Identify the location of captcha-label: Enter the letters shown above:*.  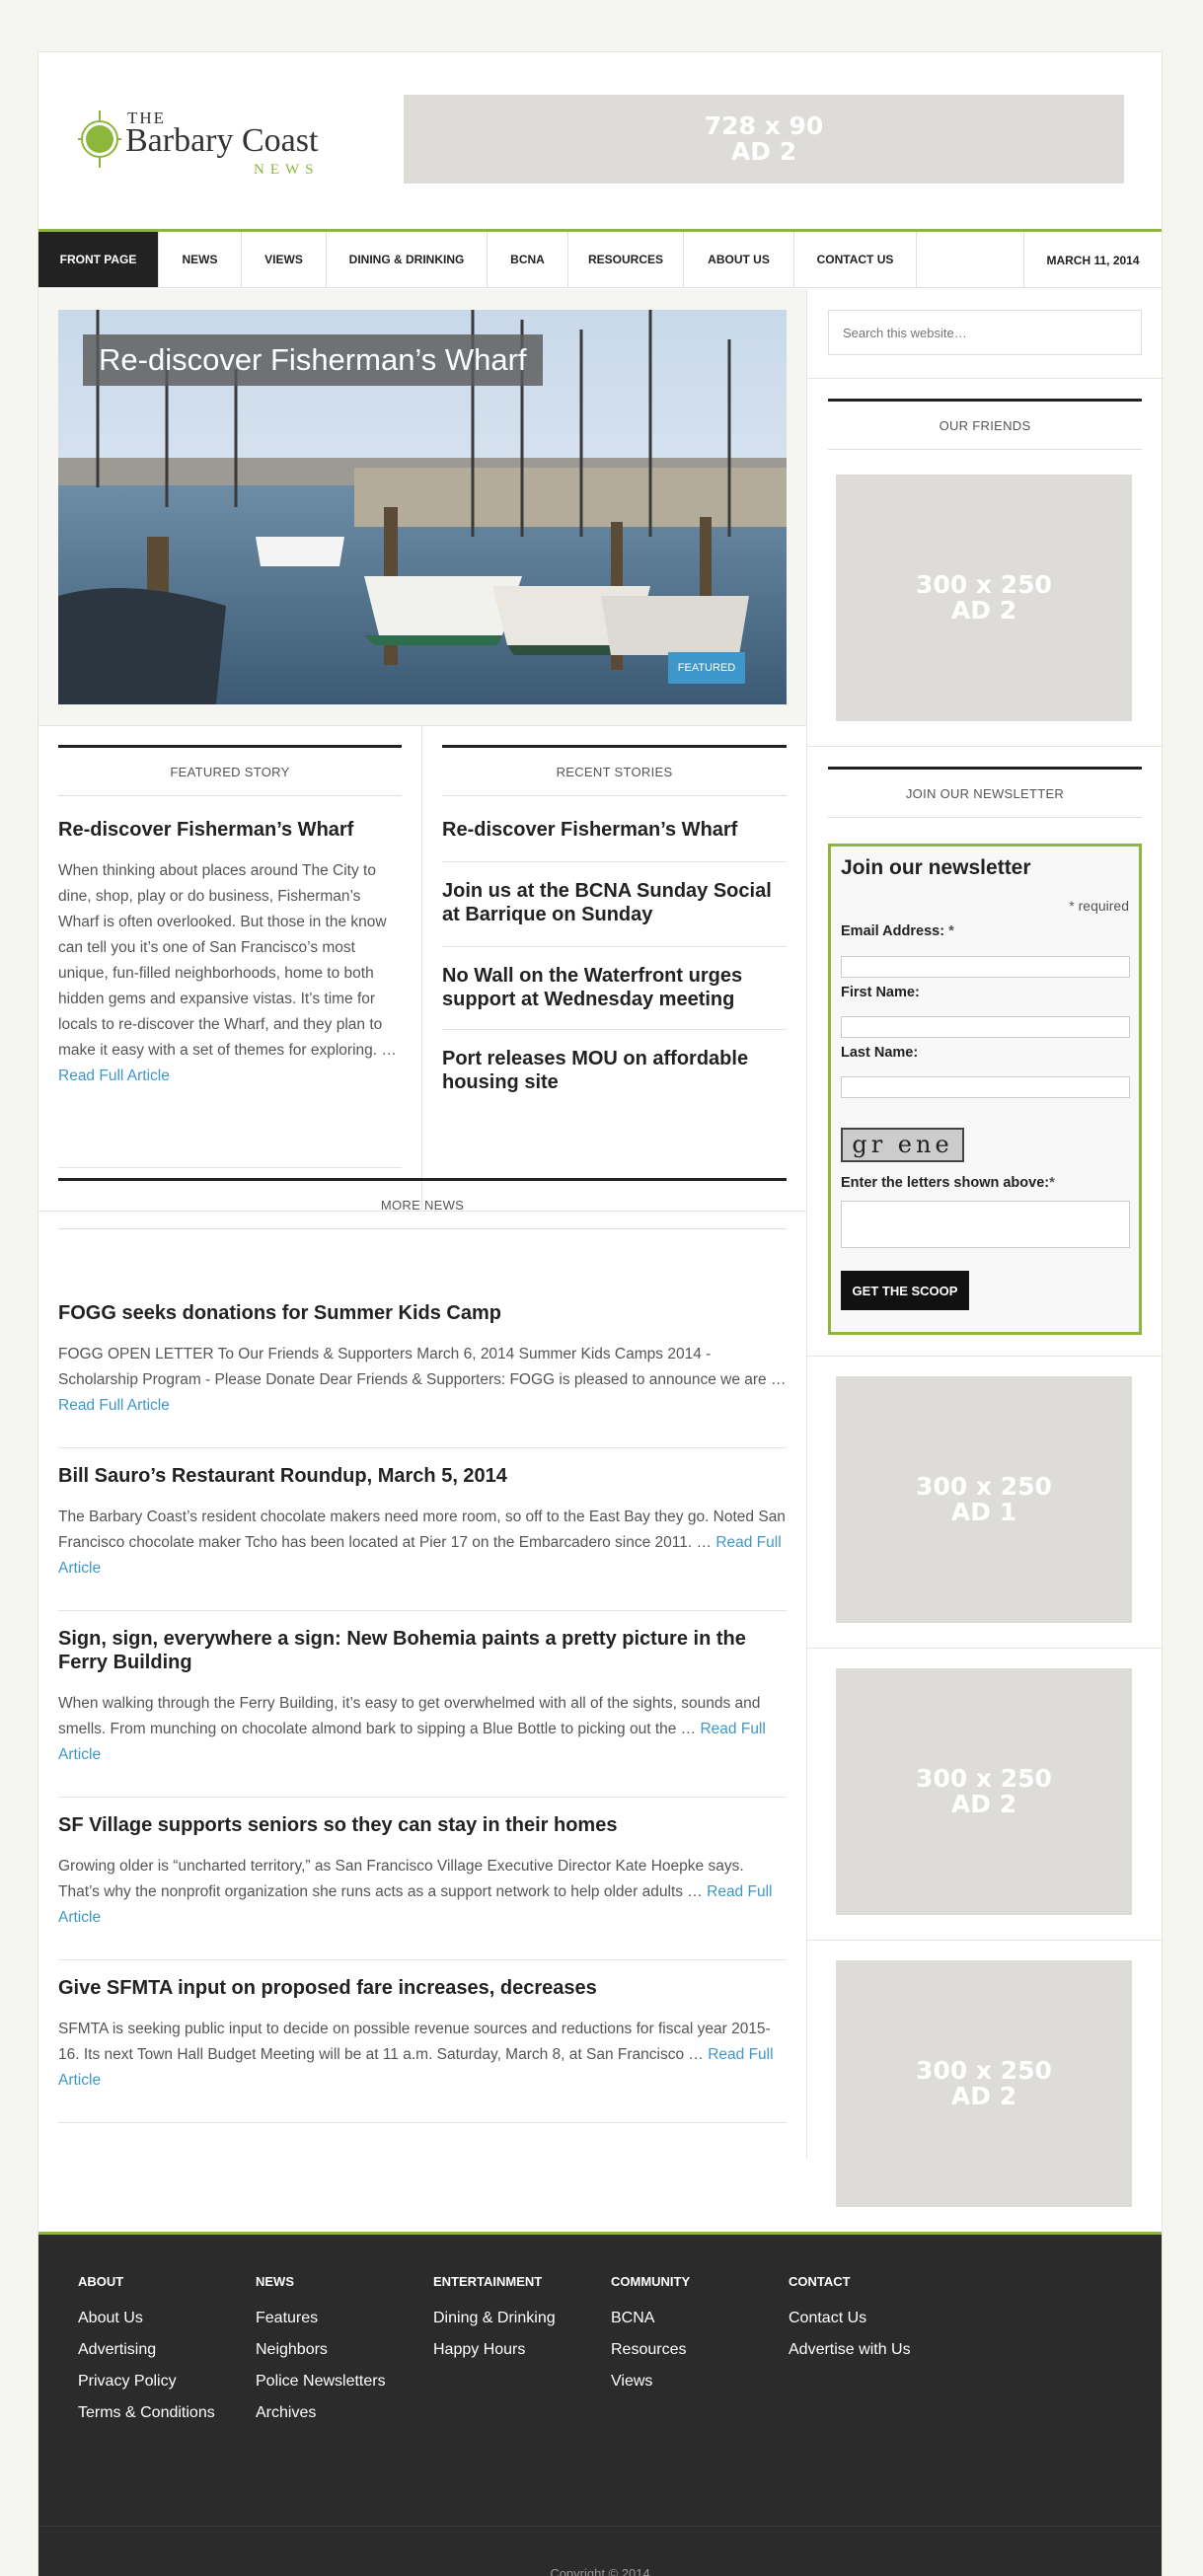
(948, 1183).